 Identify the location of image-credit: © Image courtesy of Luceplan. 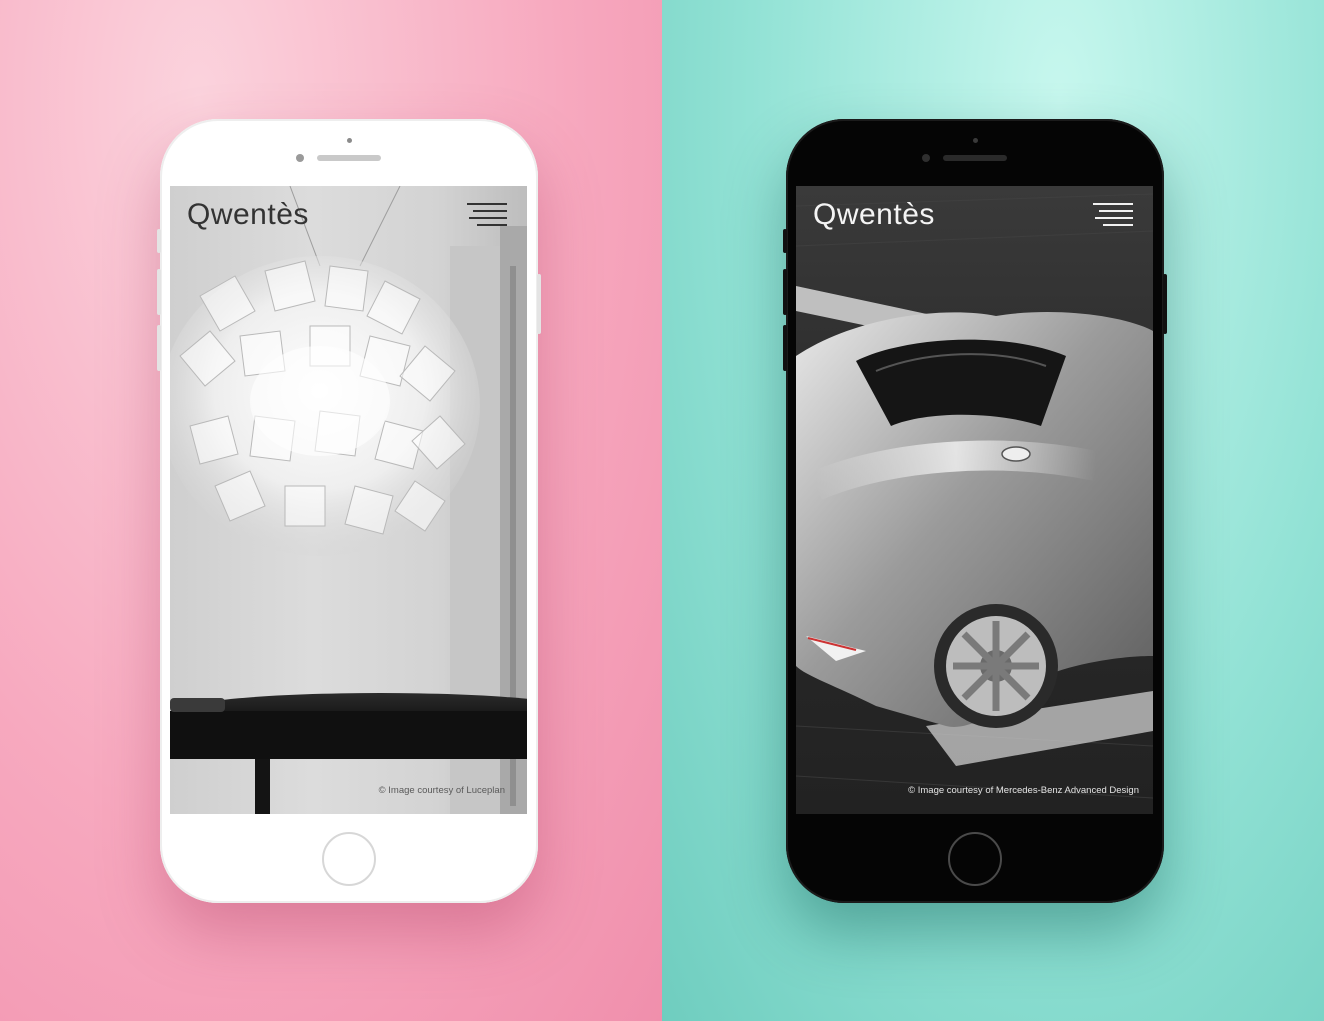
(441, 790).